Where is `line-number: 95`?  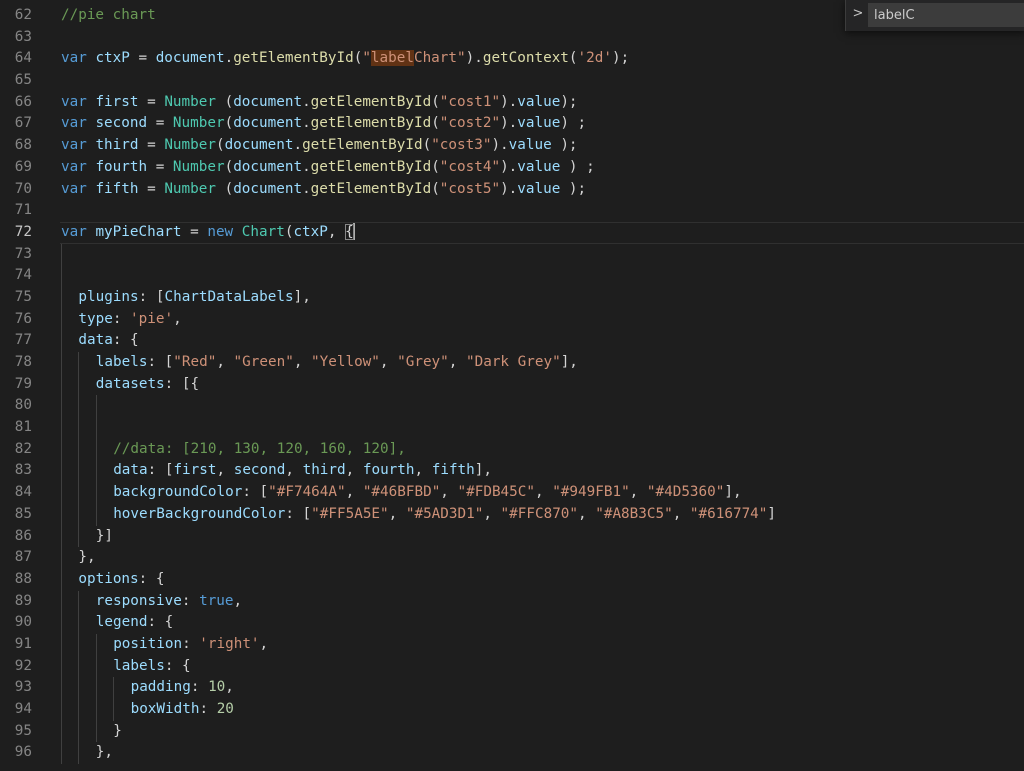 line-number: 95 is located at coordinates (23, 730).